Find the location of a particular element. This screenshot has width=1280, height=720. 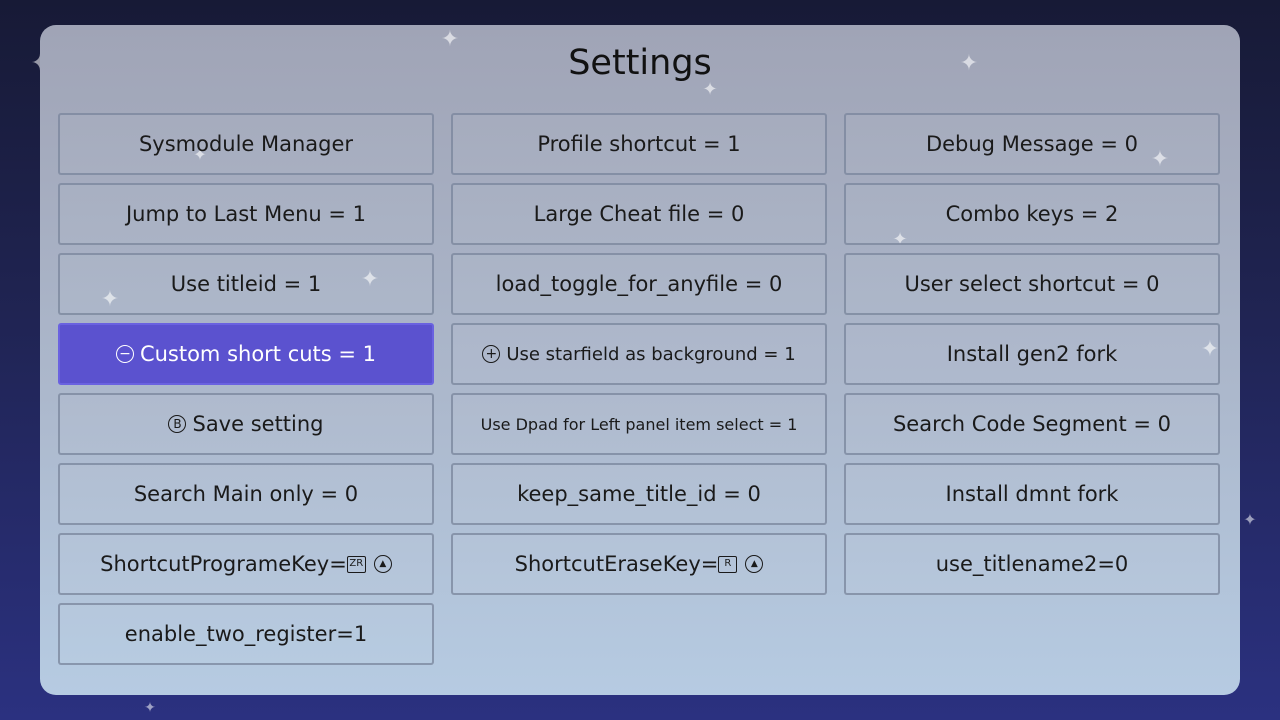

install-dmnt-fork-button: Install dmnt fork is located at coordinates (1032, 494).